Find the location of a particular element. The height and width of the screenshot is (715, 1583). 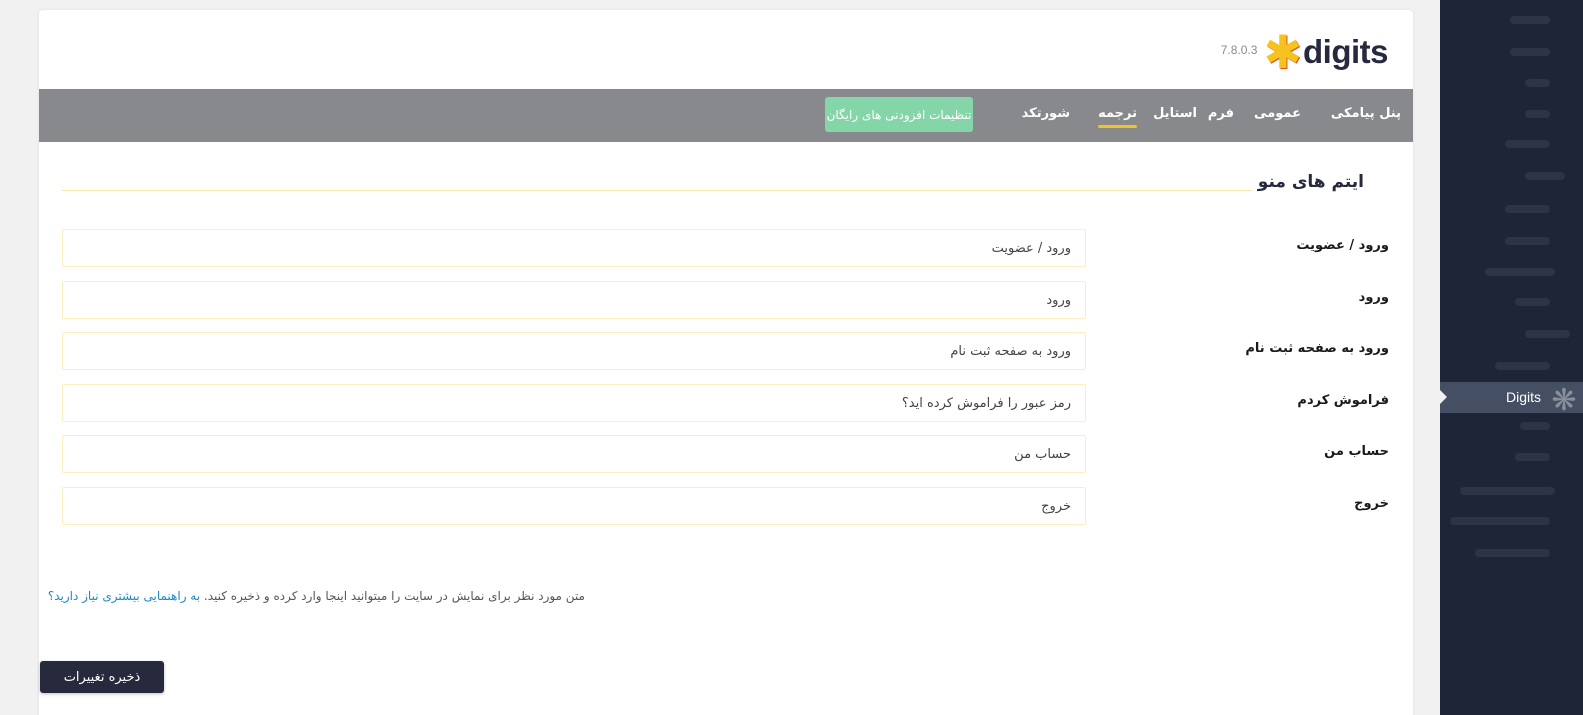

my-account-input is located at coordinates (574, 454).